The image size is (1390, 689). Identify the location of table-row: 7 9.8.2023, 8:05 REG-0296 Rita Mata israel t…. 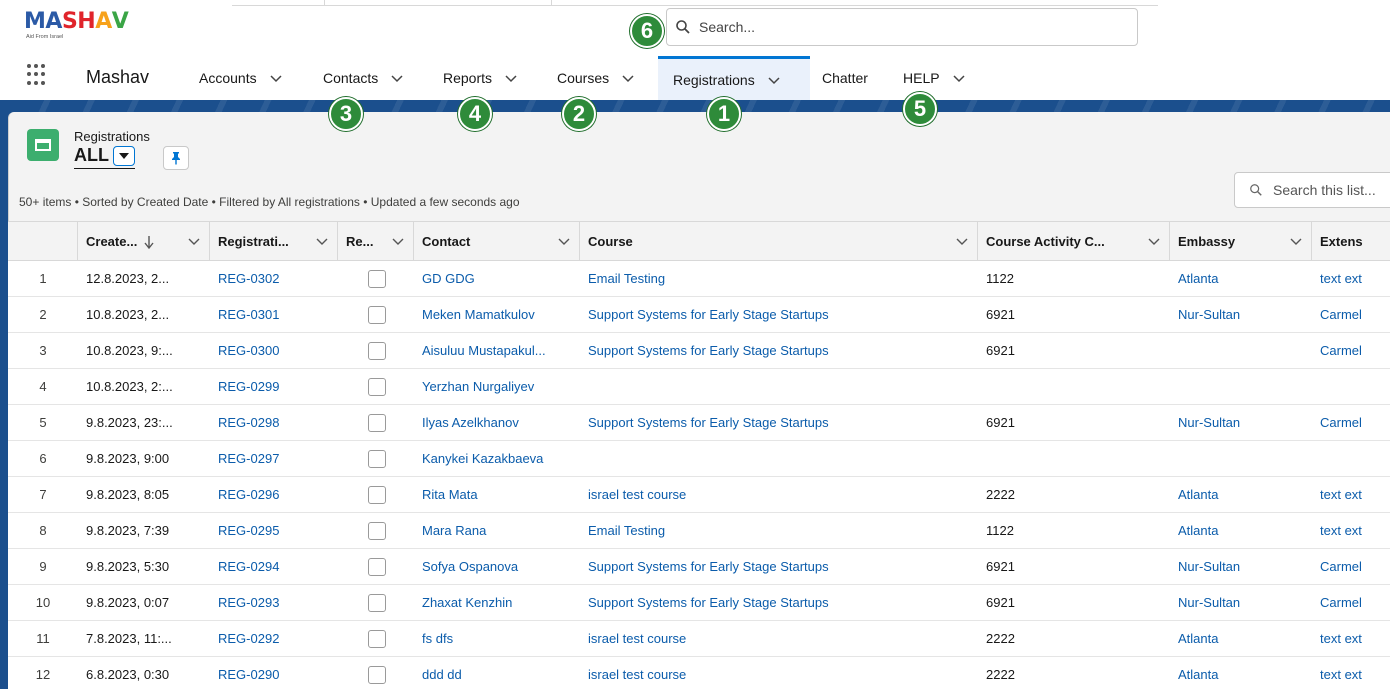
(699, 495).